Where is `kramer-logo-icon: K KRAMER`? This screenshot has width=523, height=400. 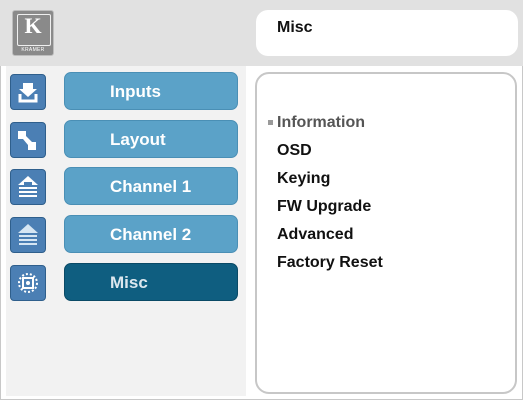 kramer-logo-icon: K KRAMER is located at coordinates (33, 33).